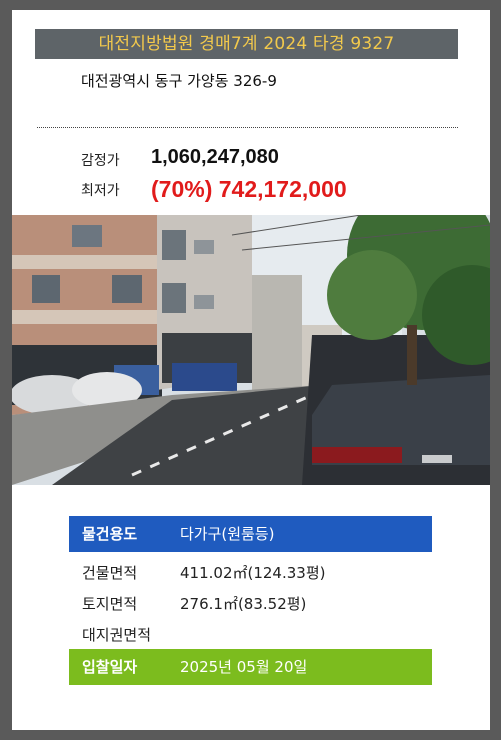  Describe the element at coordinates (246, 44) in the screenshot. I see `court-case-title: 대전지방법원 경매7계 2024 타경 9327` at that location.